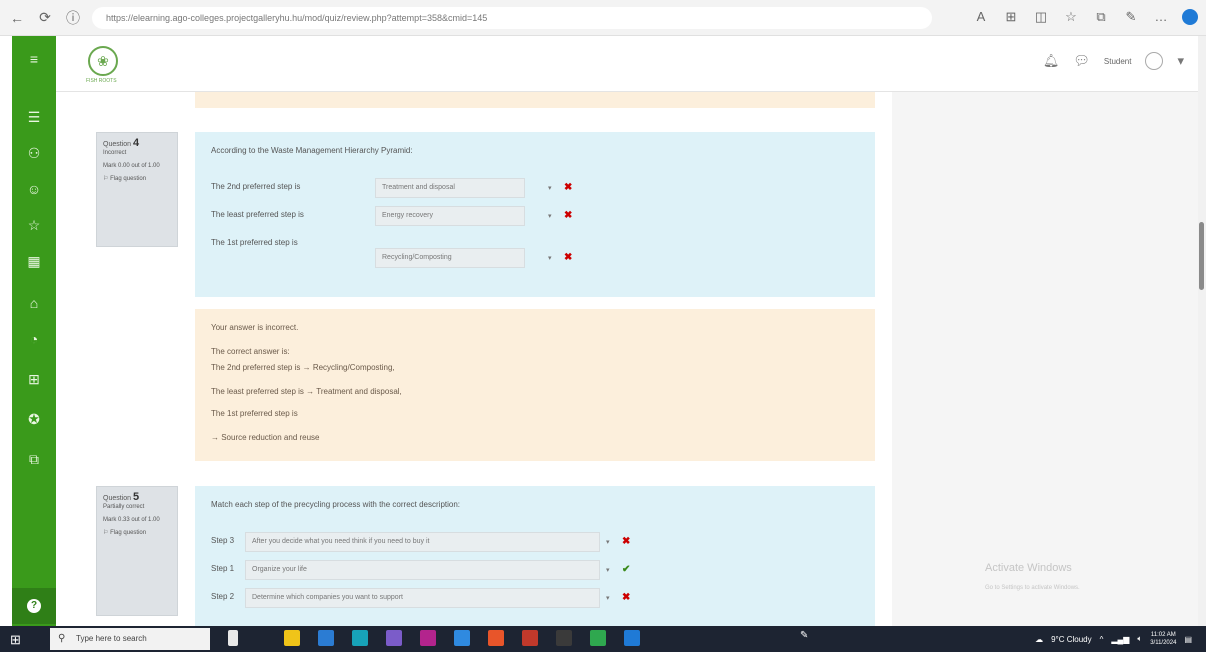  Describe the element at coordinates (1032, 588) in the screenshot. I see `activate-windows-subtitle: Go to Settings to activate Windows.` at that location.